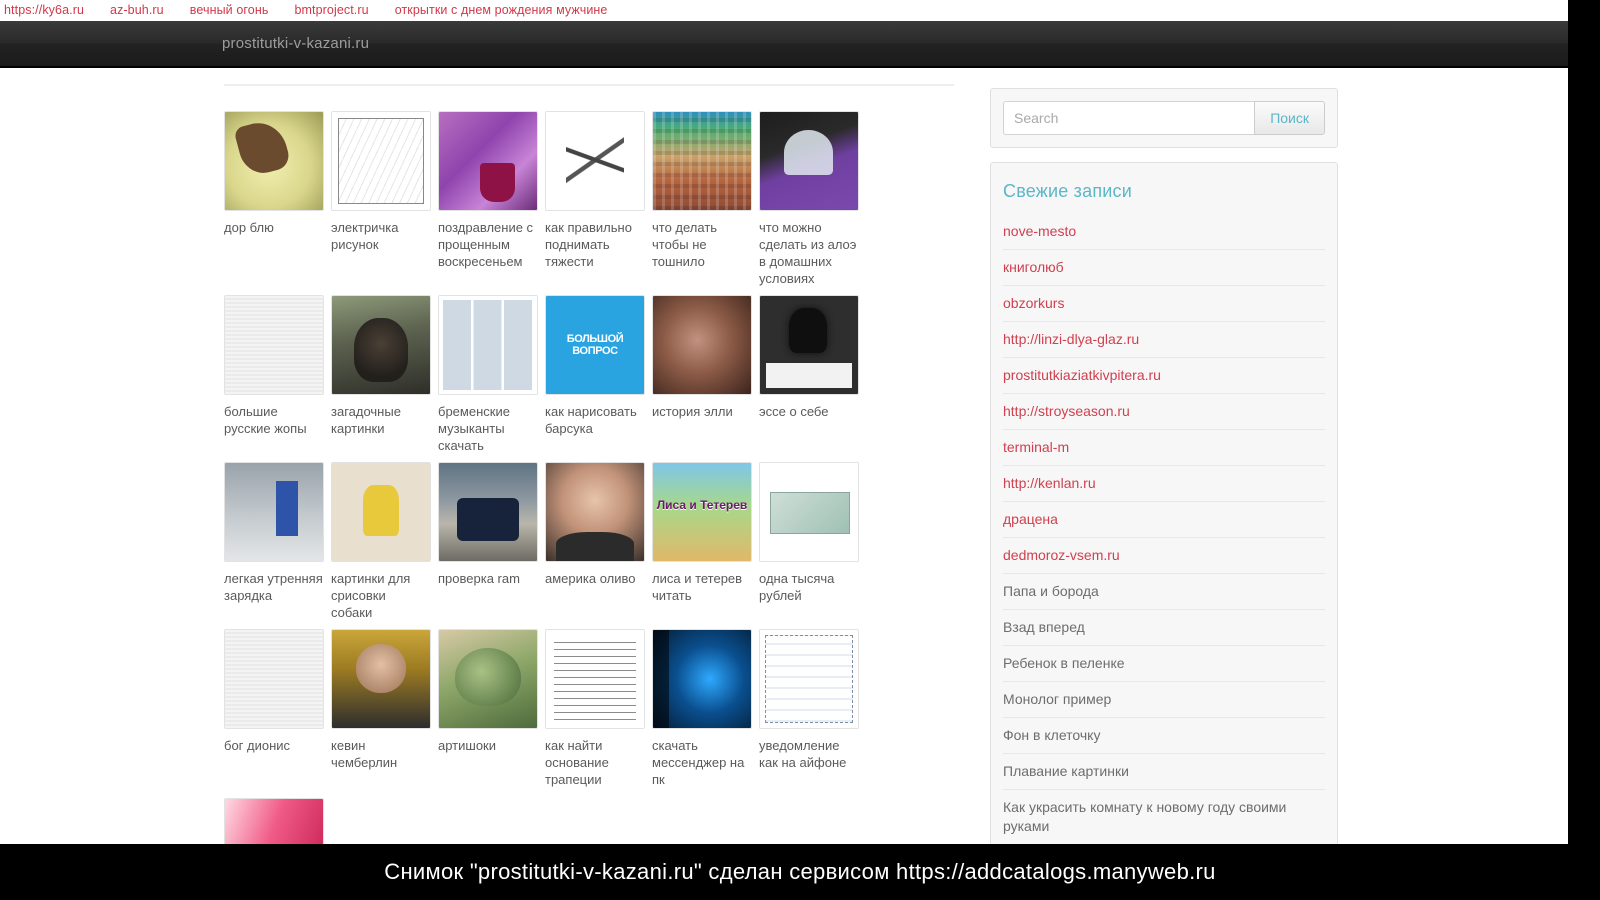  I want to click on lisa-icon, so click(702, 512).